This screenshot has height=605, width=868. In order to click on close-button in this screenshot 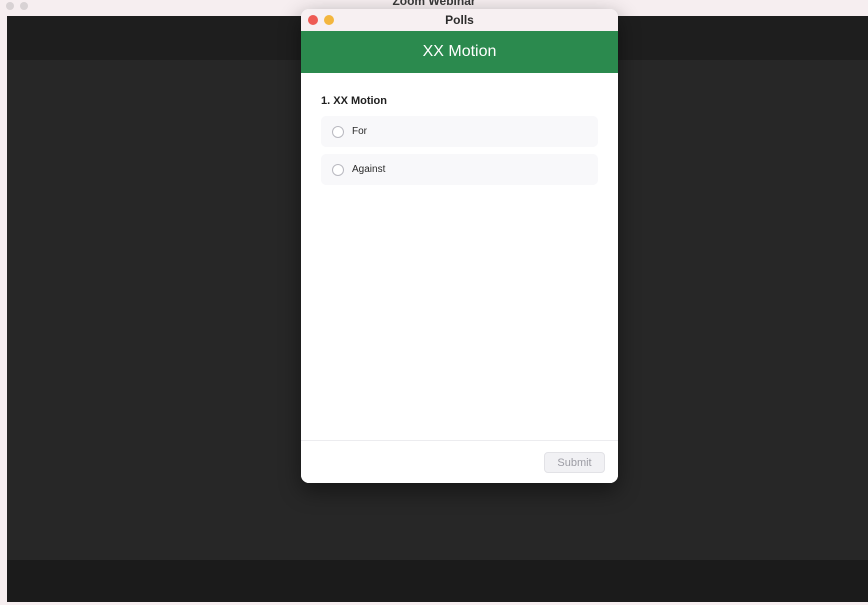, I will do `click(313, 20)`.